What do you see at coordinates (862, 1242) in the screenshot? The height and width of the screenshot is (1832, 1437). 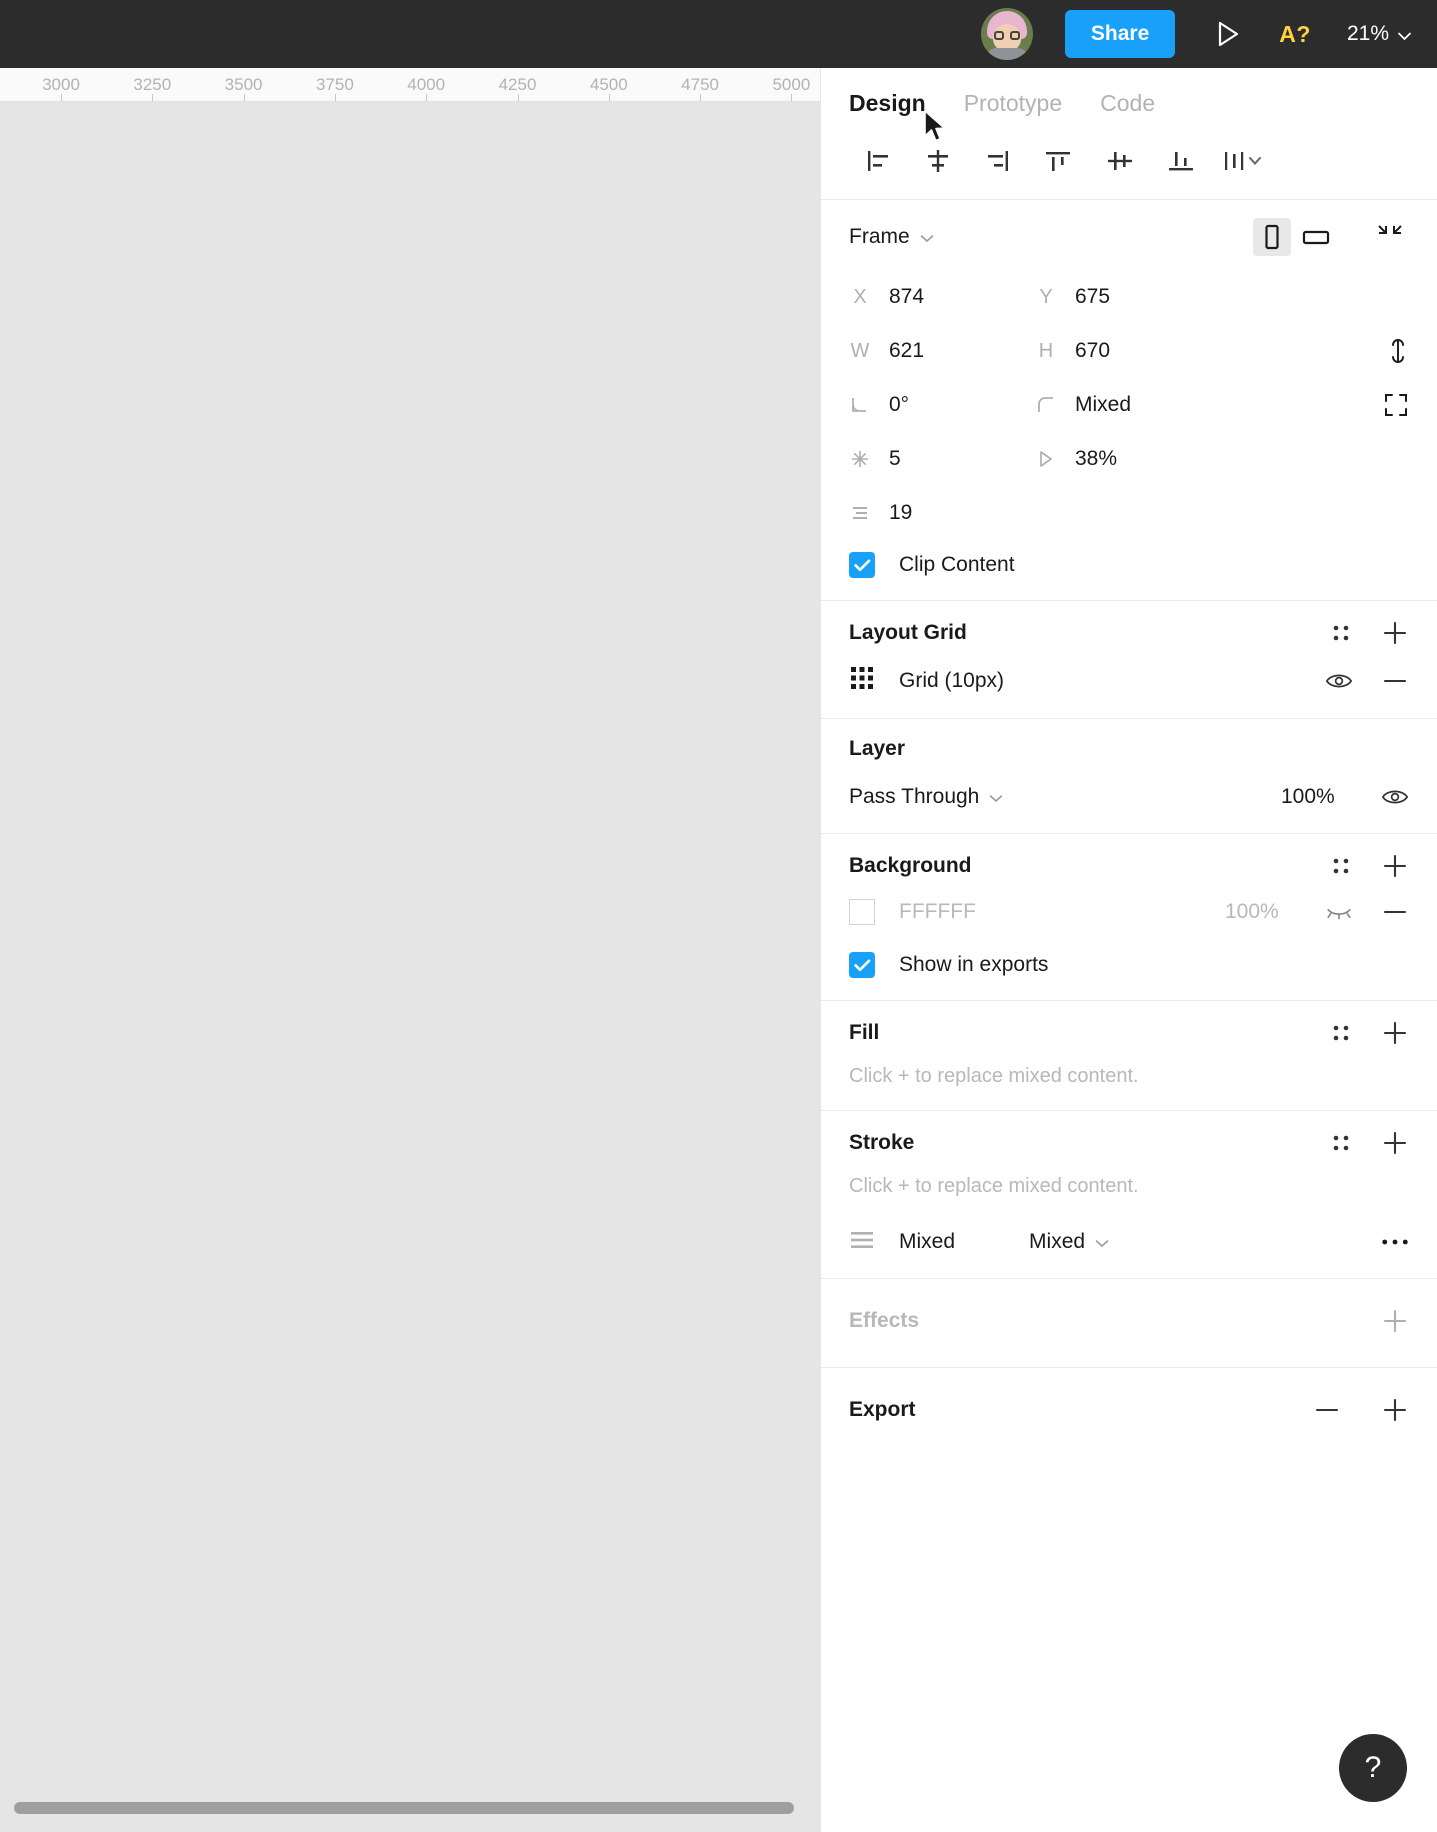 I see `stroke-align-icon` at bounding box center [862, 1242].